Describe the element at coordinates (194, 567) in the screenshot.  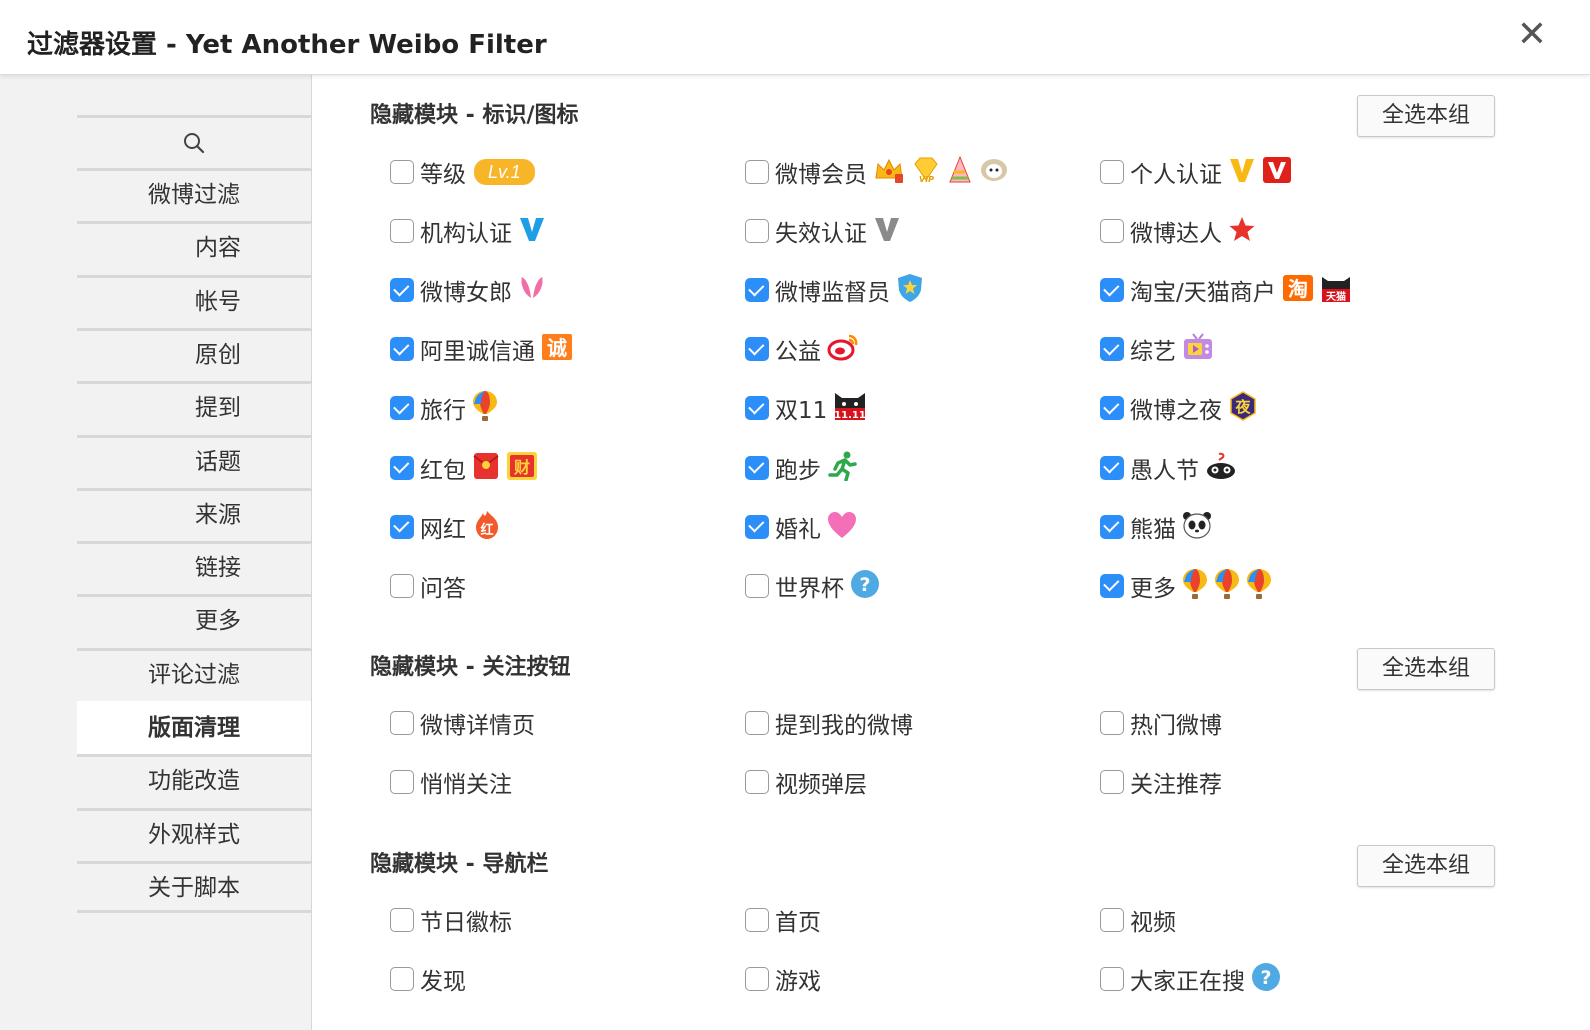
I see `sidebar-item: 链接` at that location.